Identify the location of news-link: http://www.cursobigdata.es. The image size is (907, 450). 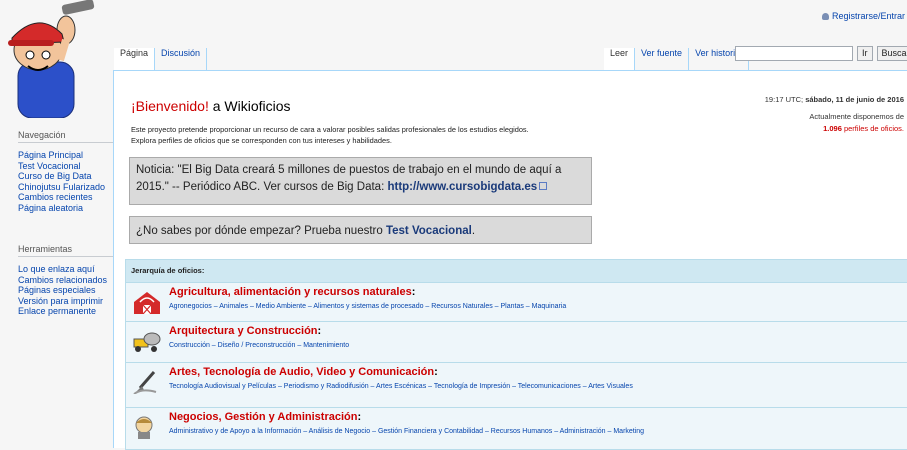
(462, 187).